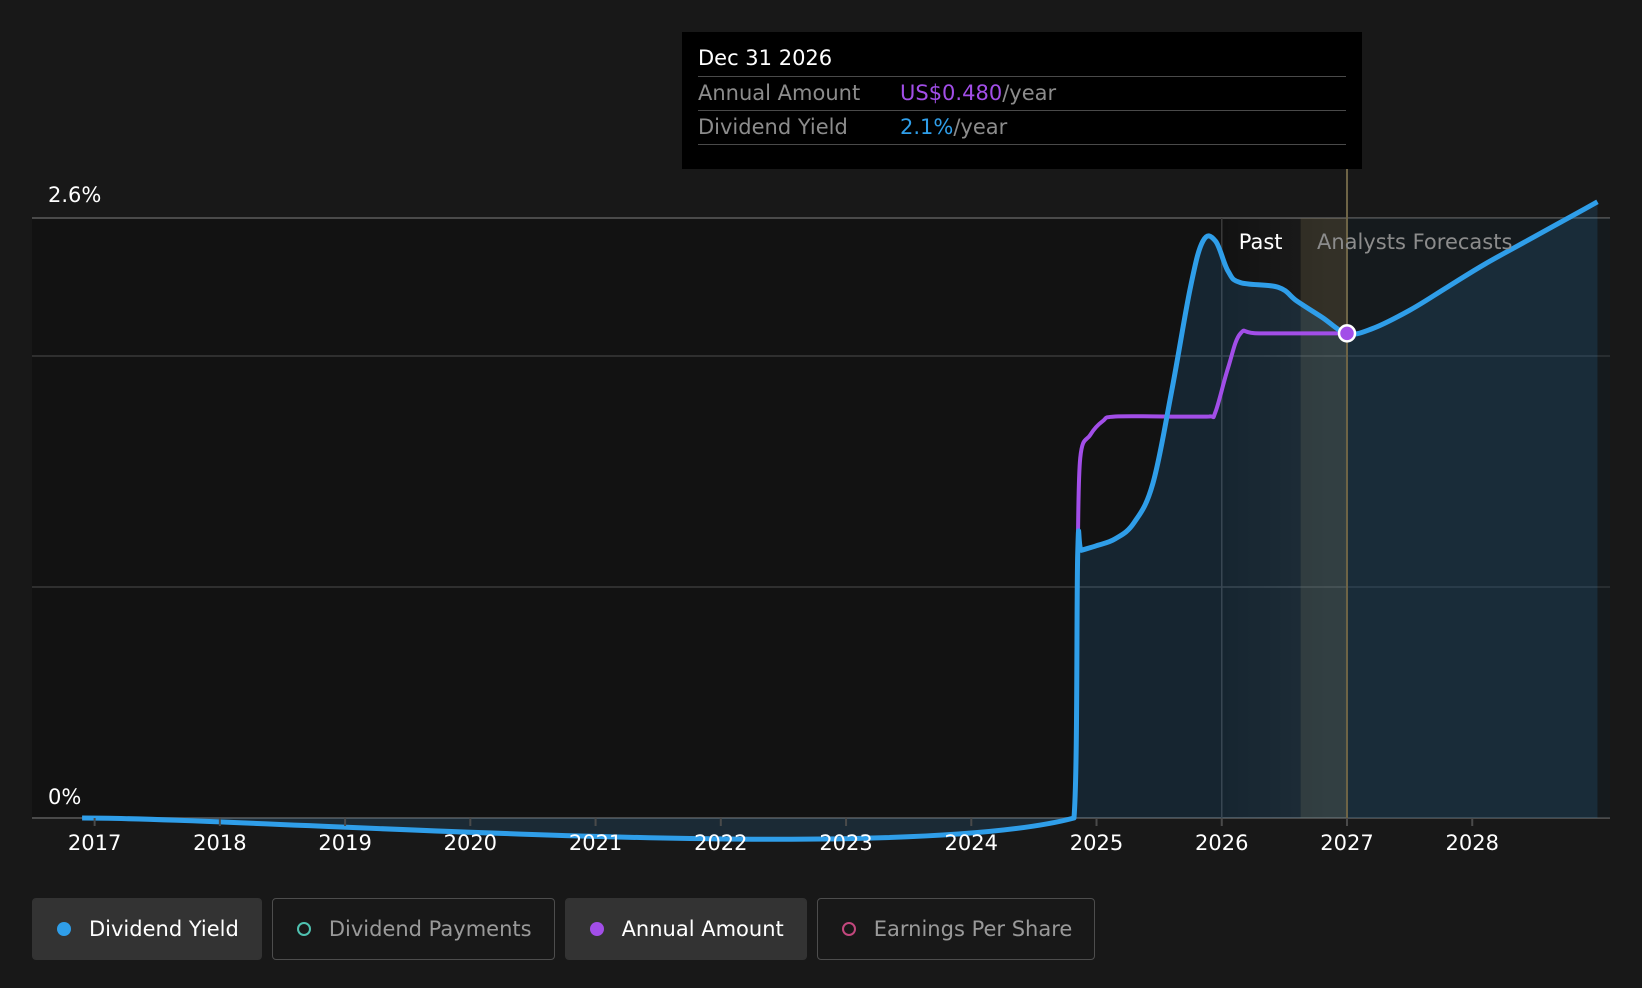  I want to click on x-tick-label: 2021, so click(595, 843).